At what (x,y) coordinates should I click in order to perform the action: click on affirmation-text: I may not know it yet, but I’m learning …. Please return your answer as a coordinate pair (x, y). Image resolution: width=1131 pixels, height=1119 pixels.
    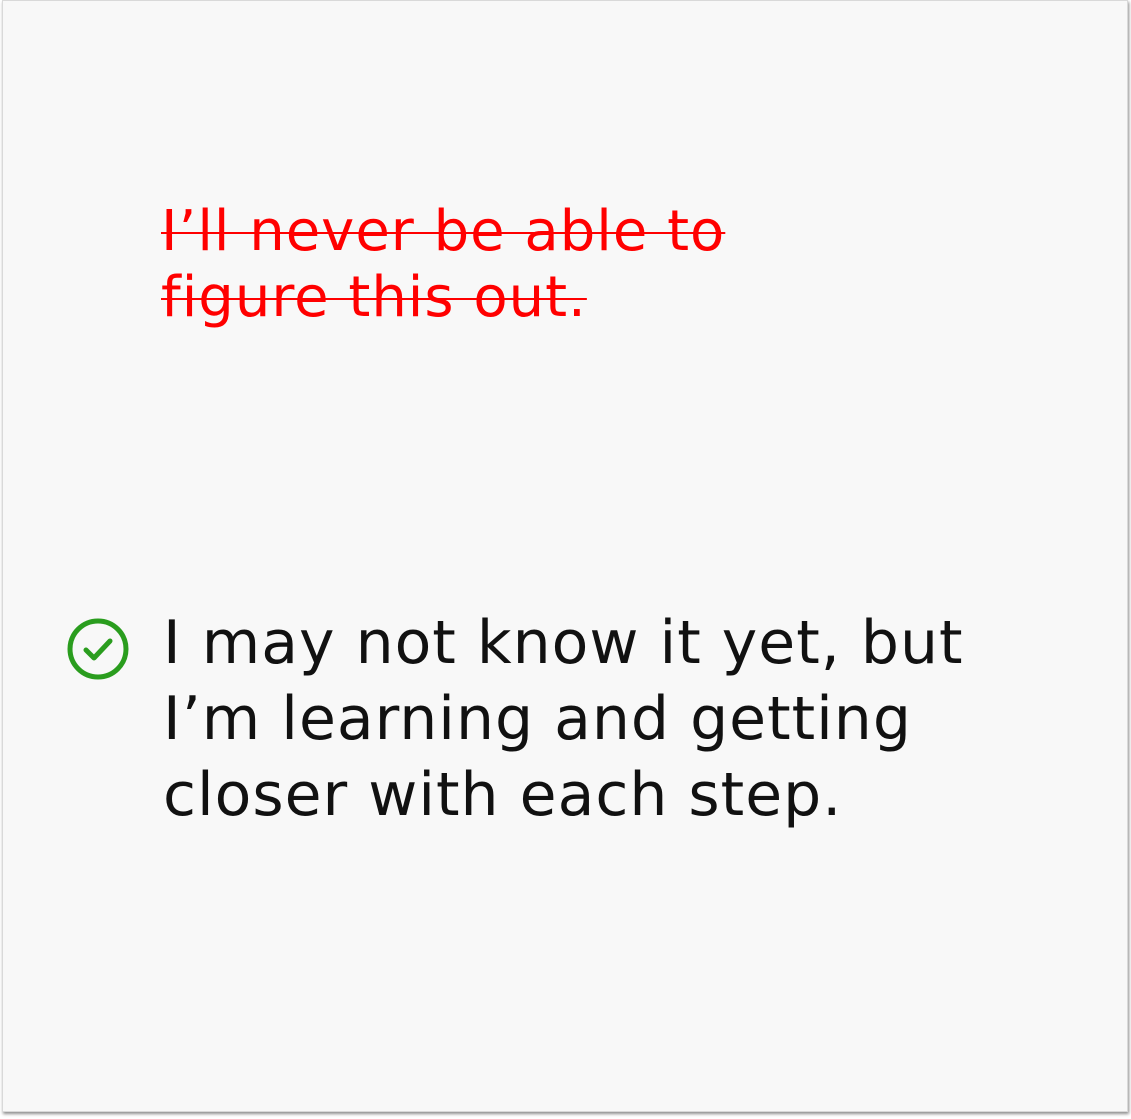
    Looking at the image, I should click on (563, 719).